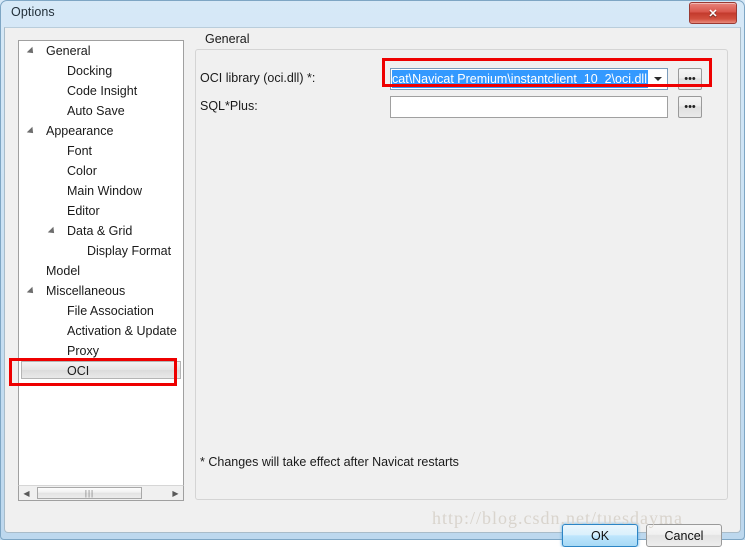 This screenshot has height=547, width=745. I want to click on tree-item-display-format: Display Format, so click(101, 251).